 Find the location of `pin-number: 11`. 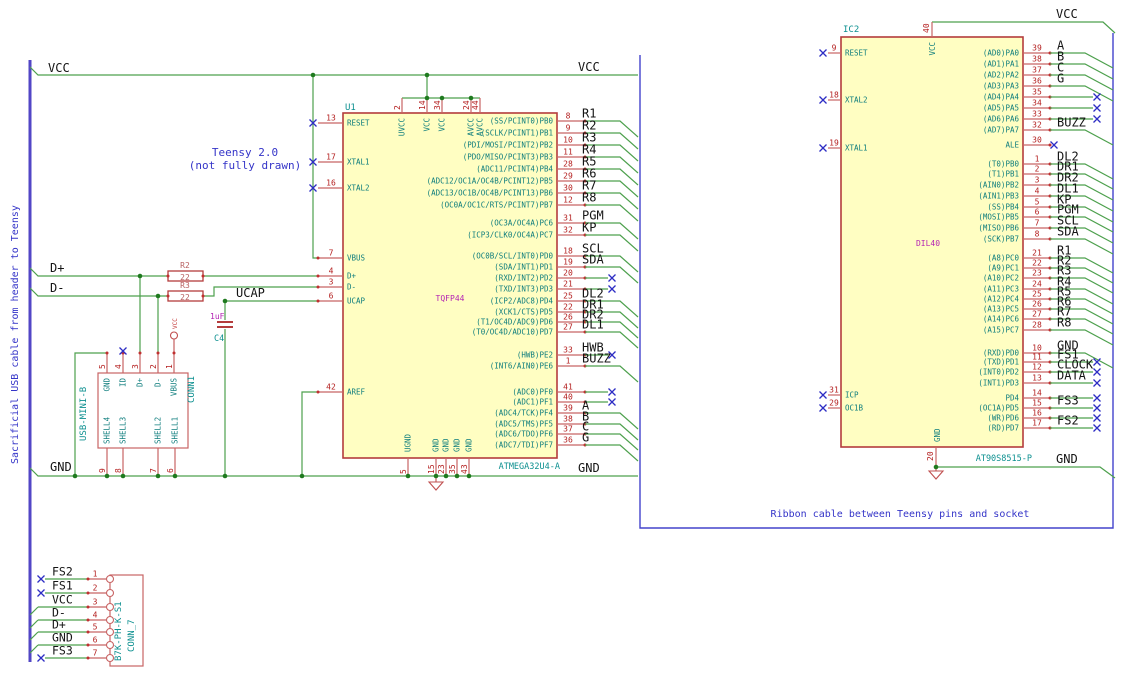

pin-number: 11 is located at coordinates (1037, 357).